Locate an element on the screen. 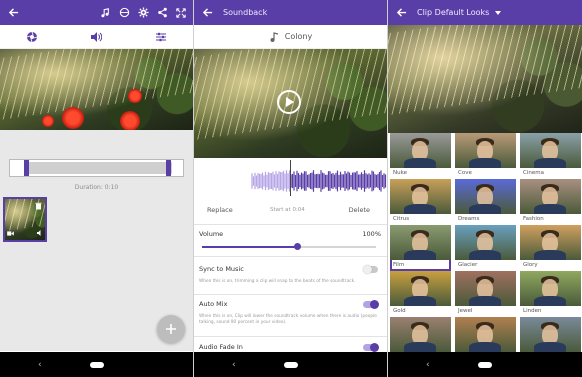 This screenshot has height=377, width=582. look-name: Jewel is located at coordinates (465, 311).